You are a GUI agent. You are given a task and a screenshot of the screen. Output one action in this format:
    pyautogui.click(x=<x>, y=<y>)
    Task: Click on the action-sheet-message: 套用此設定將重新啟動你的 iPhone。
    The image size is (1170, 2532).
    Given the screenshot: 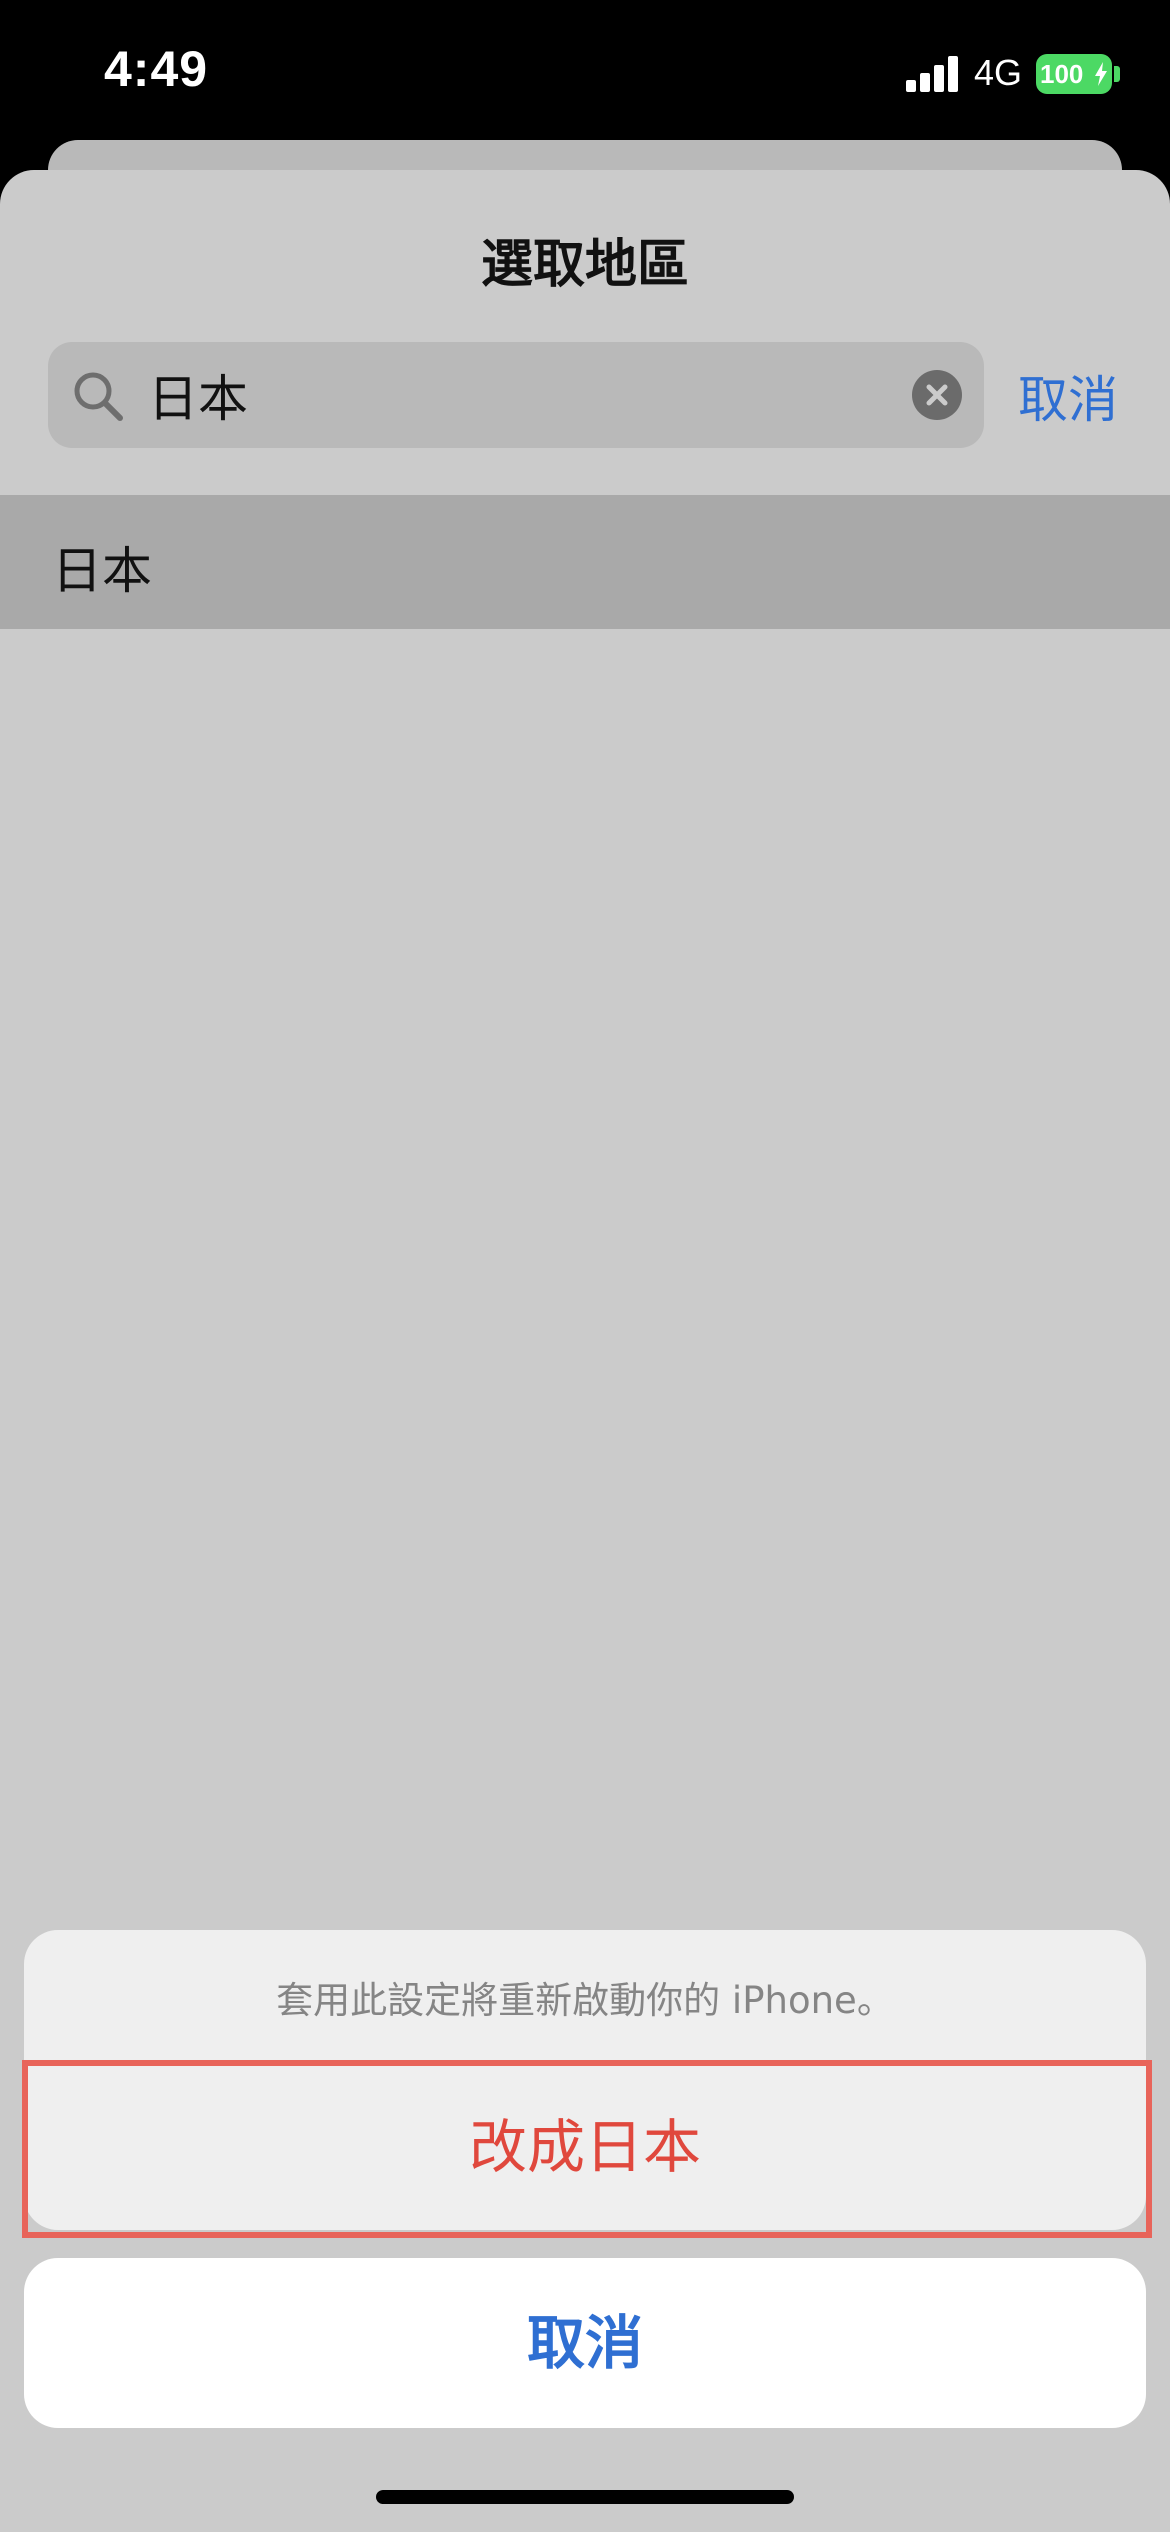 What is the action you would take?
    pyautogui.click(x=585, y=2000)
    